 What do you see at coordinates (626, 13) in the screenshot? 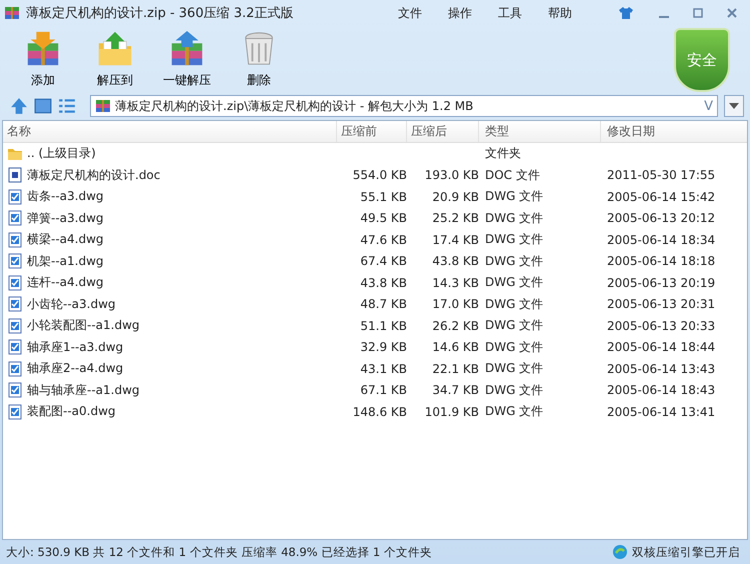
I see `shirt-icon` at bounding box center [626, 13].